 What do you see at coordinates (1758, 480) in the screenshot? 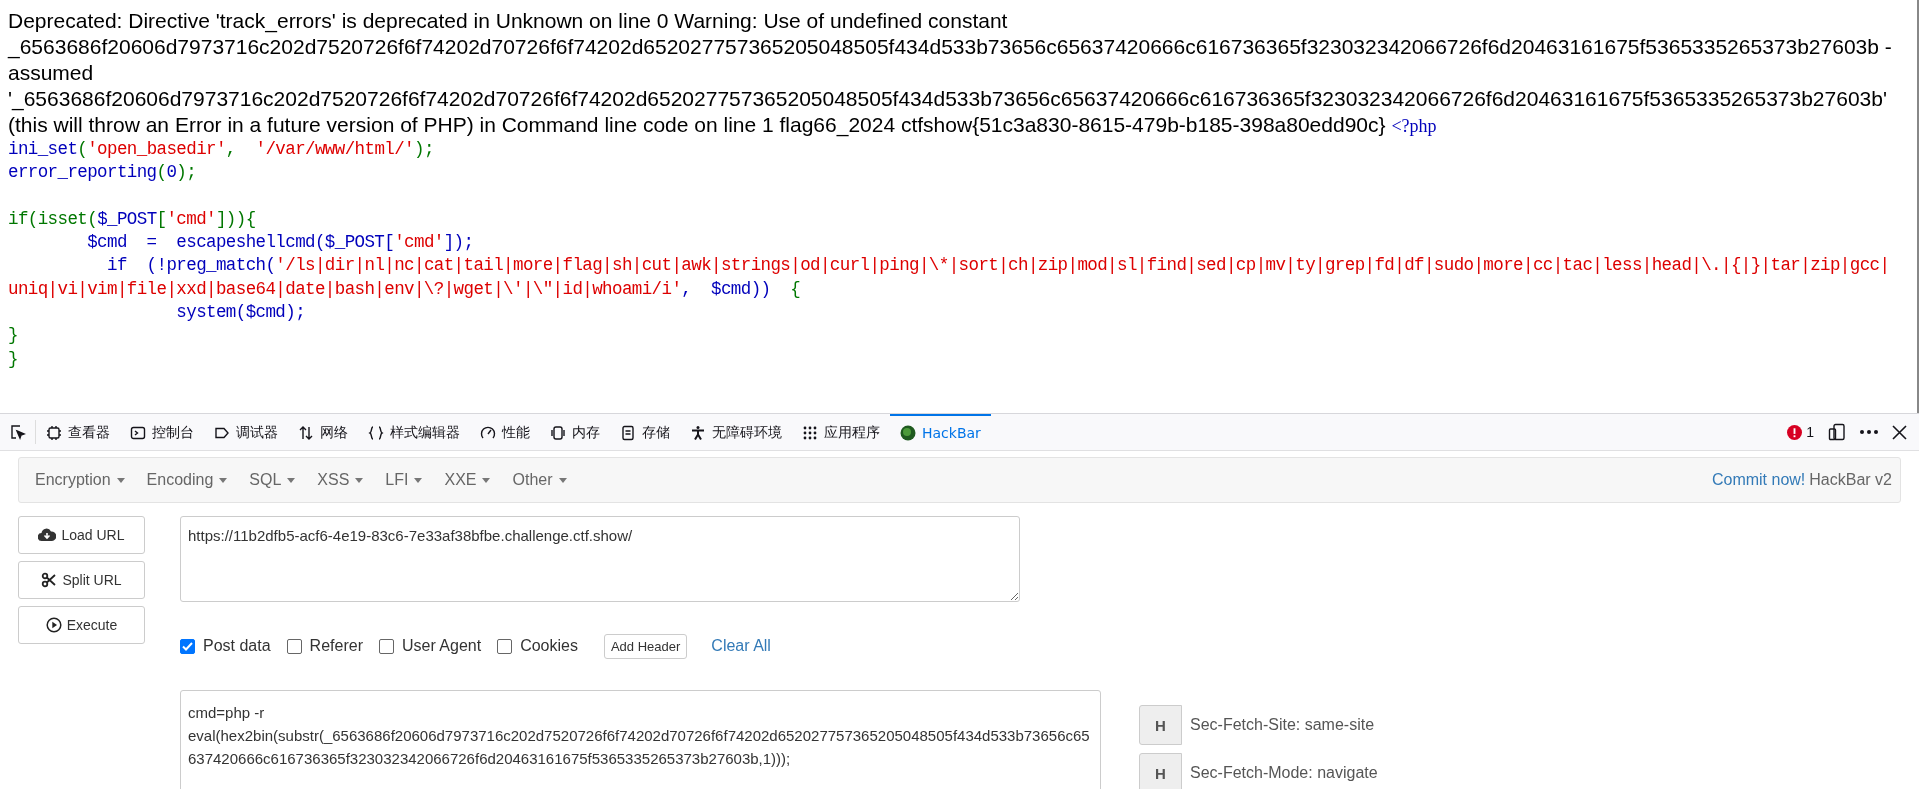
I see `commit-link: Commit now!` at bounding box center [1758, 480].